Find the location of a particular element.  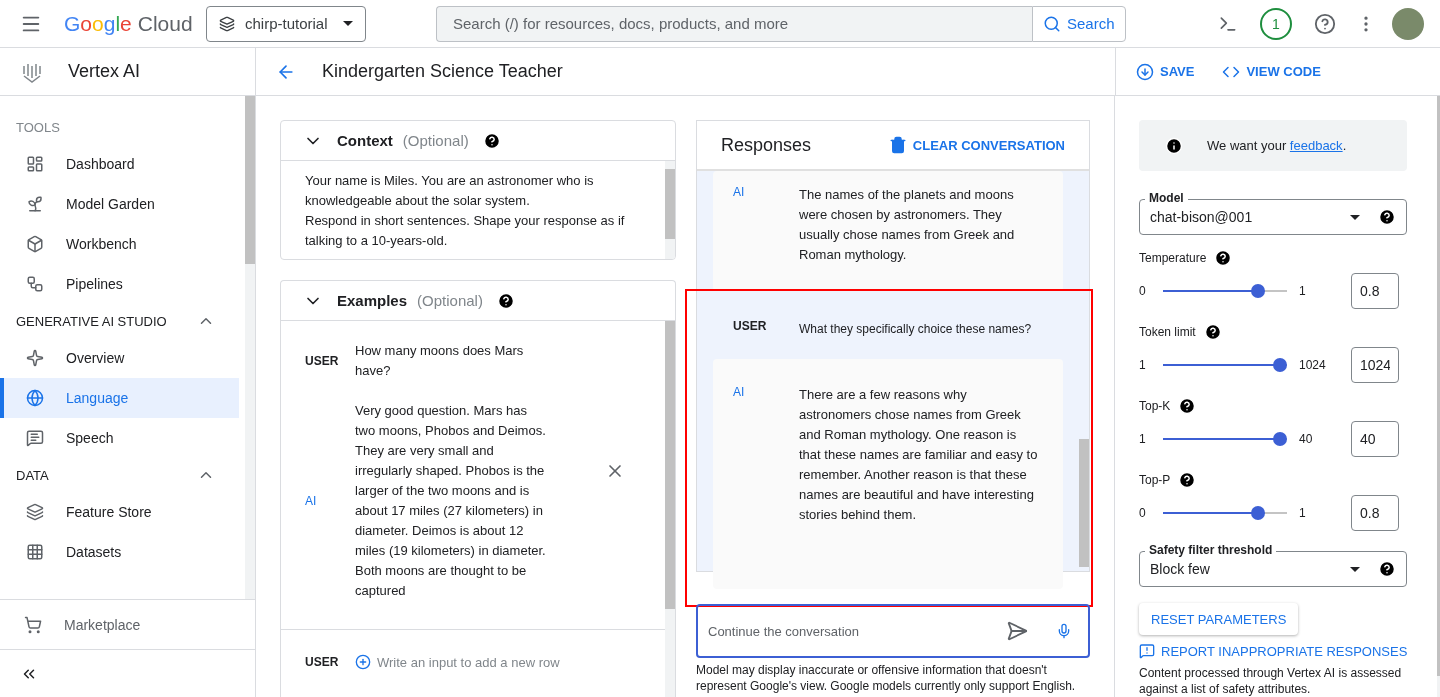

sidebar-item: Pipelines is located at coordinates (119, 284).